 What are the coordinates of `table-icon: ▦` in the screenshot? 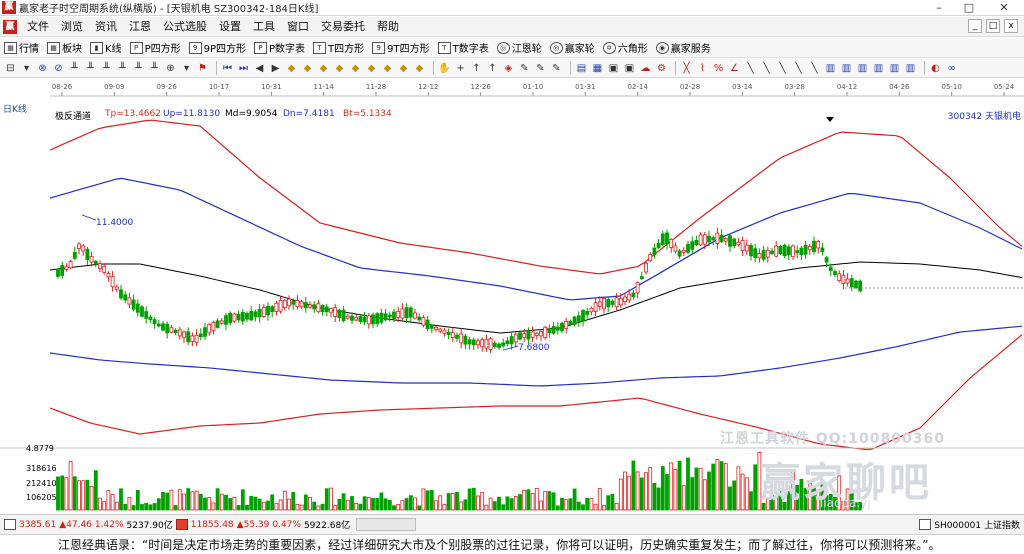 It's located at (597, 68).